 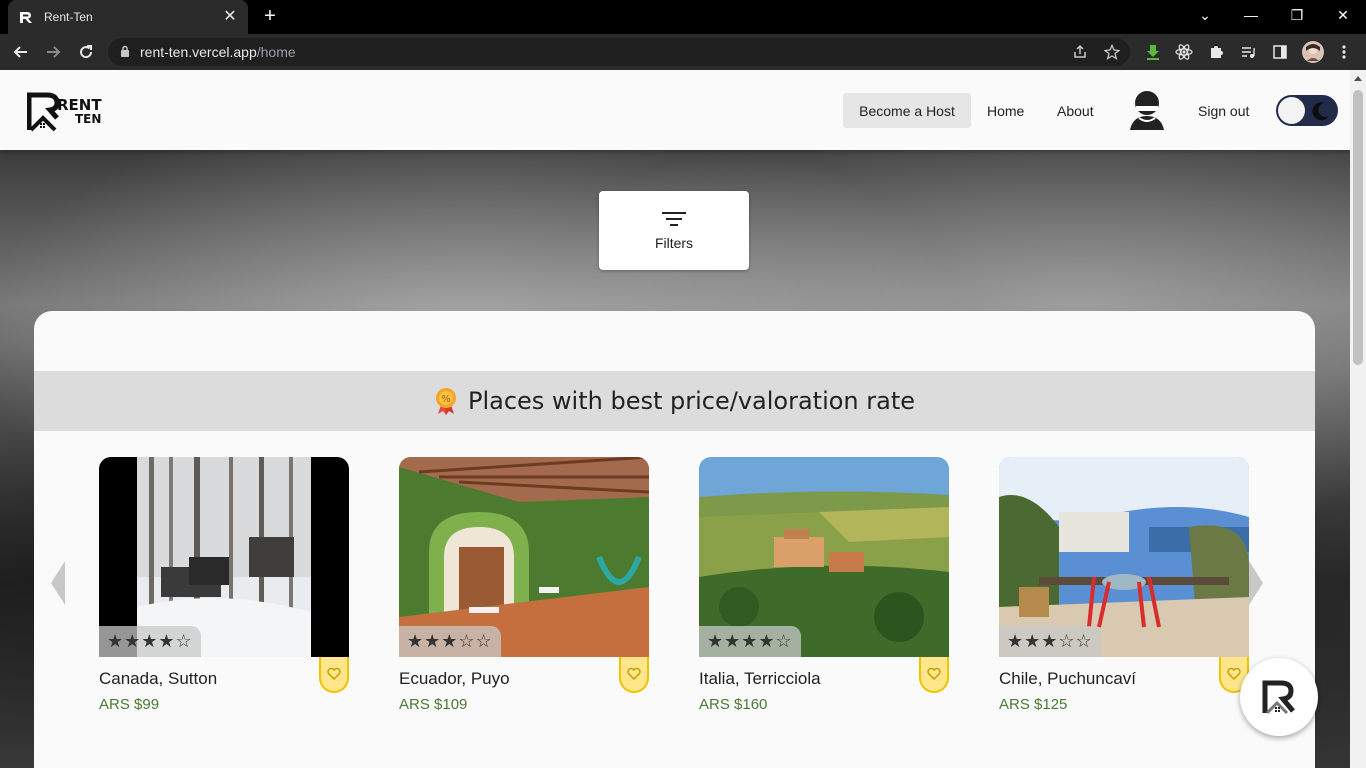 What do you see at coordinates (1256, 583) in the screenshot?
I see `carousel-next-icon` at bounding box center [1256, 583].